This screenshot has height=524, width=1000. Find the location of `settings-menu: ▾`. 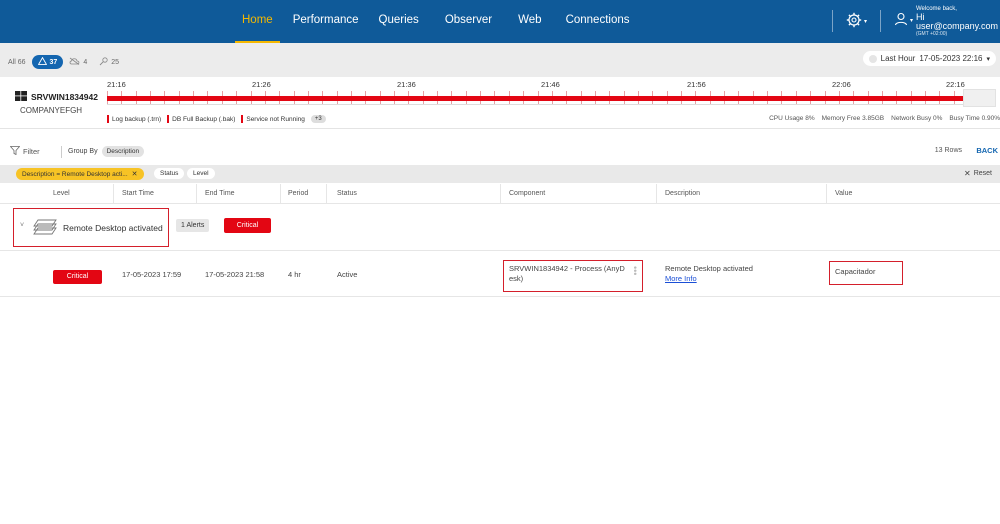

settings-menu: ▾ is located at coordinates (856, 21).